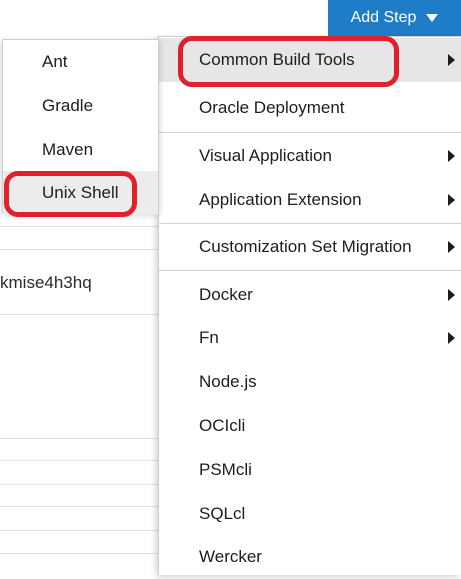 The image size is (461, 579). I want to click on submenu-item-maven: Maven, so click(80, 150).